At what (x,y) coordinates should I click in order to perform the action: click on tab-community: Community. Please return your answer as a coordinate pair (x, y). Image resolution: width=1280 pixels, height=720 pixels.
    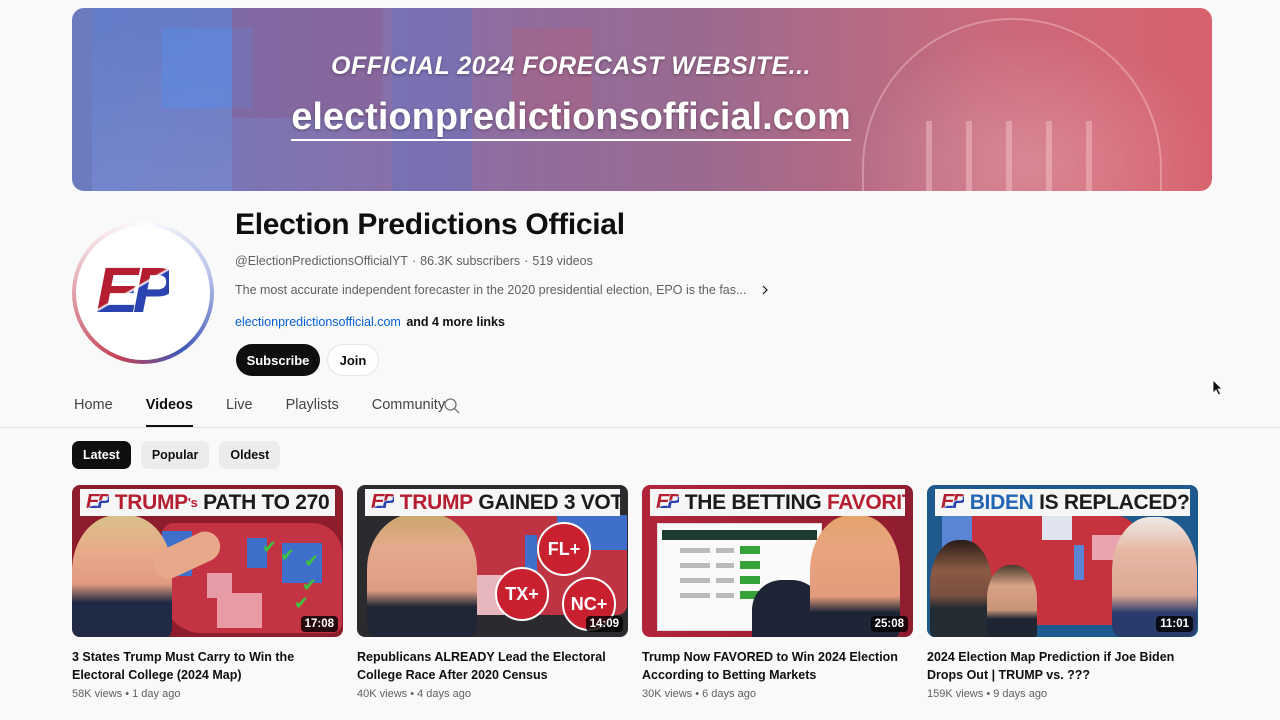
    Looking at the image, I should click on (408, 408).